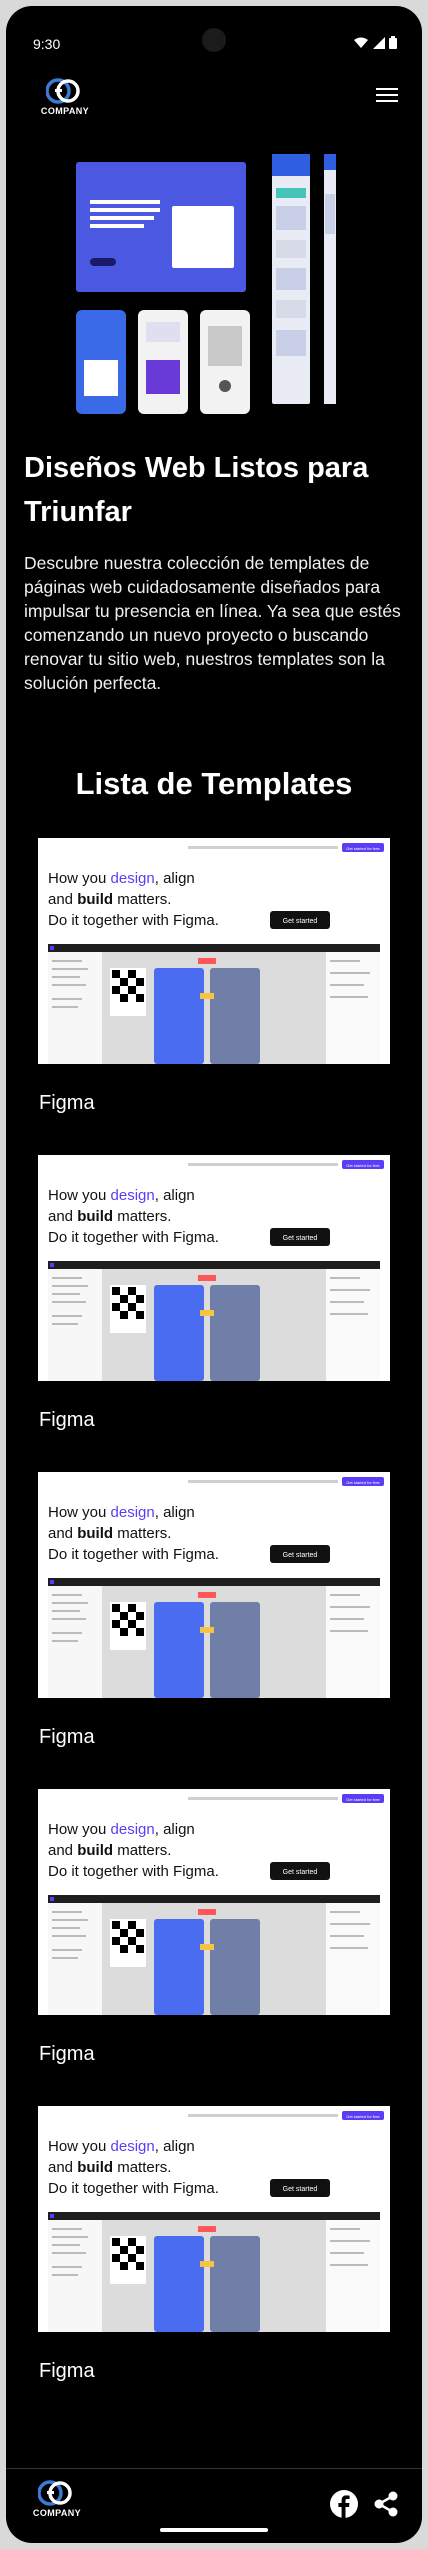 This screenshot has width=428, height=2549. What do you see at coordinates (214, 40) in the screenshot?
I see `front-camera` at bounding box center [214, 40].